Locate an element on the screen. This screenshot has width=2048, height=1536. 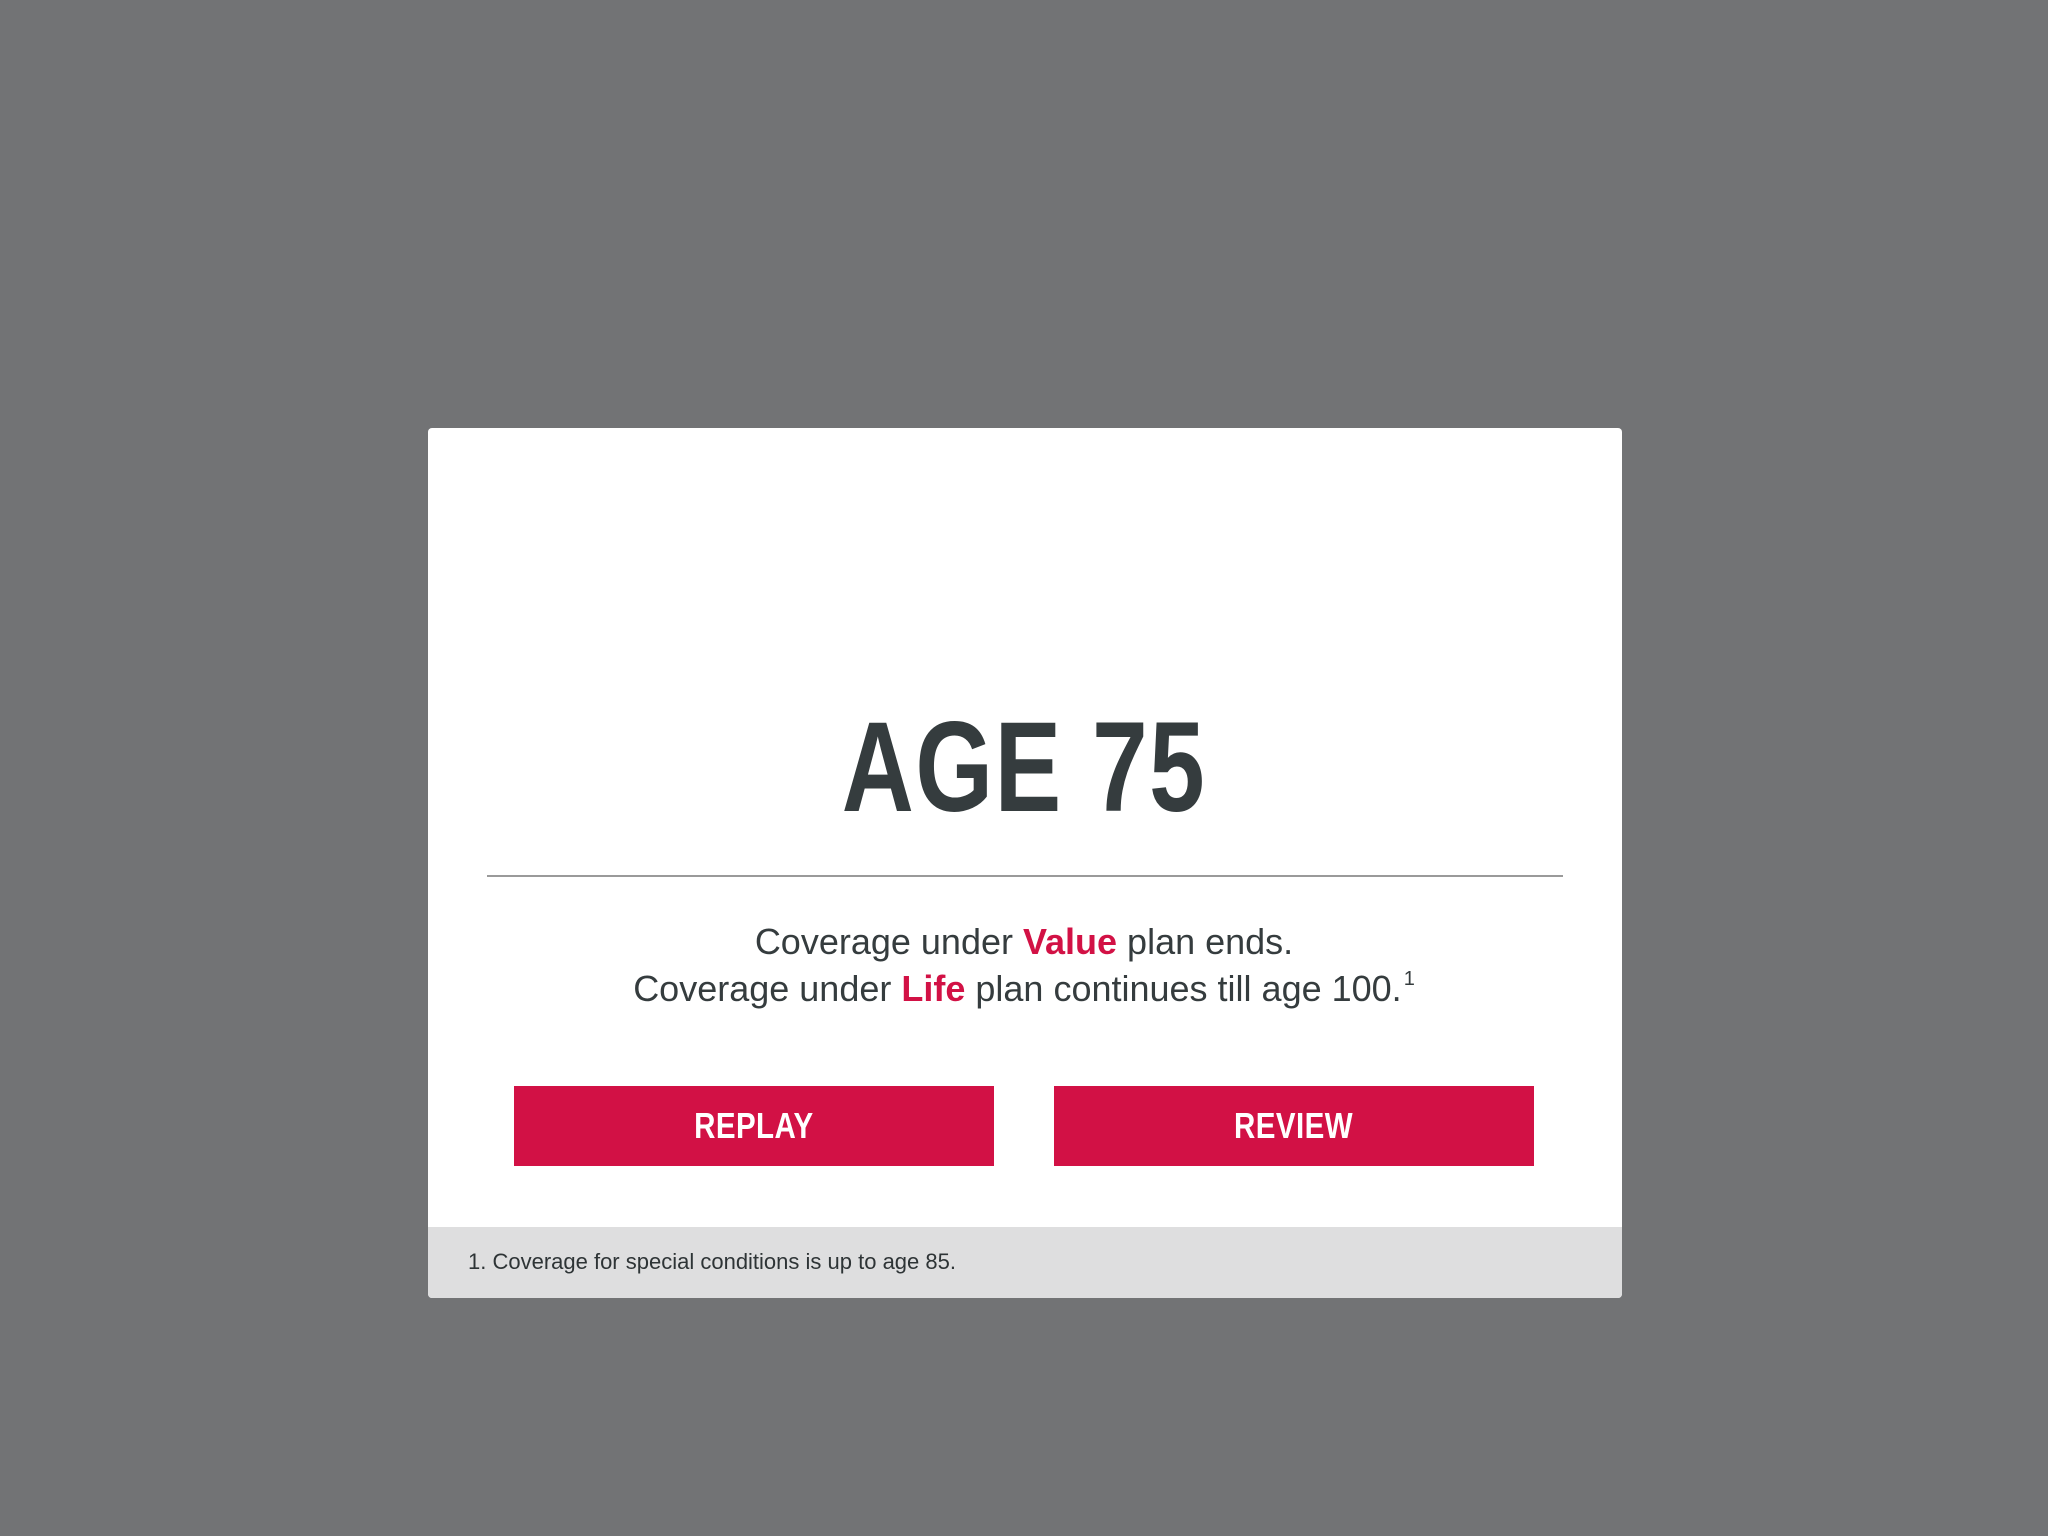
title-divider is located at coordinates (1025, 876).